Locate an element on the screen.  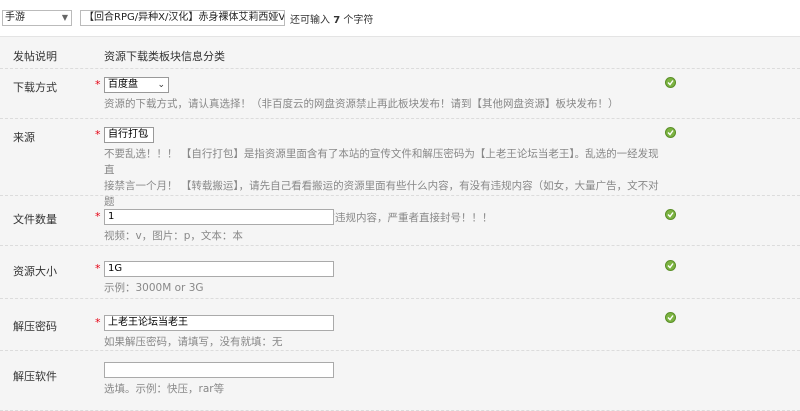
chevron-down-icon: ▼ is located at coordinates (64, 17).